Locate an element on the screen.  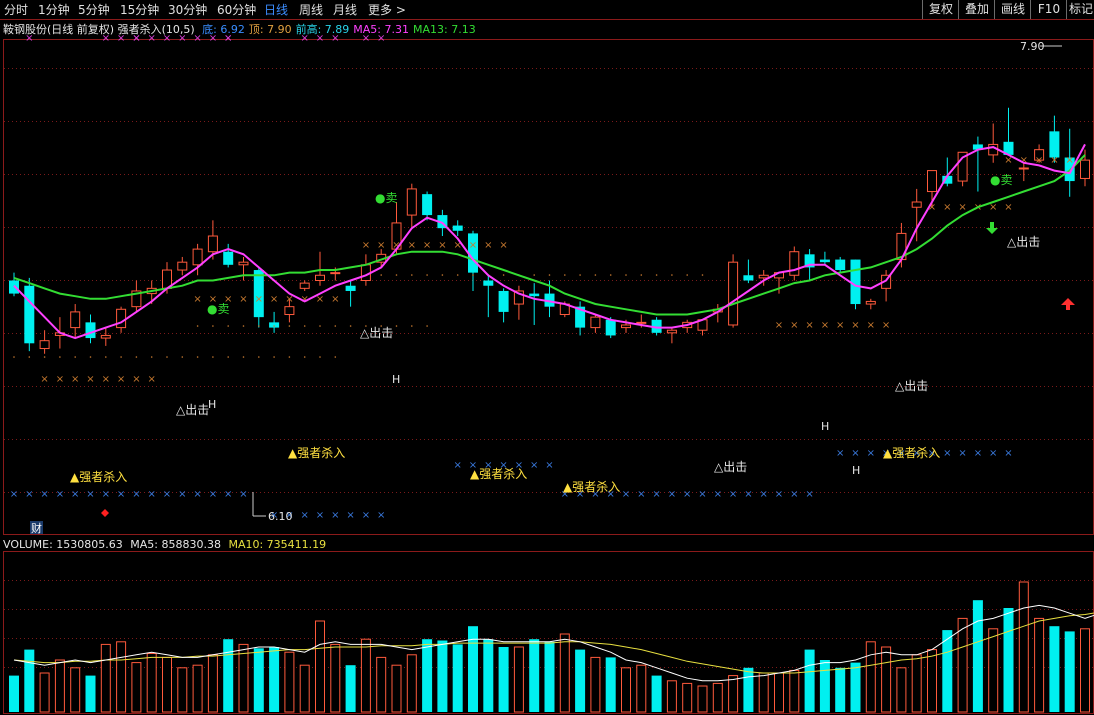
toolbar-button-3: F10 is located at coordinates (1048, 9).